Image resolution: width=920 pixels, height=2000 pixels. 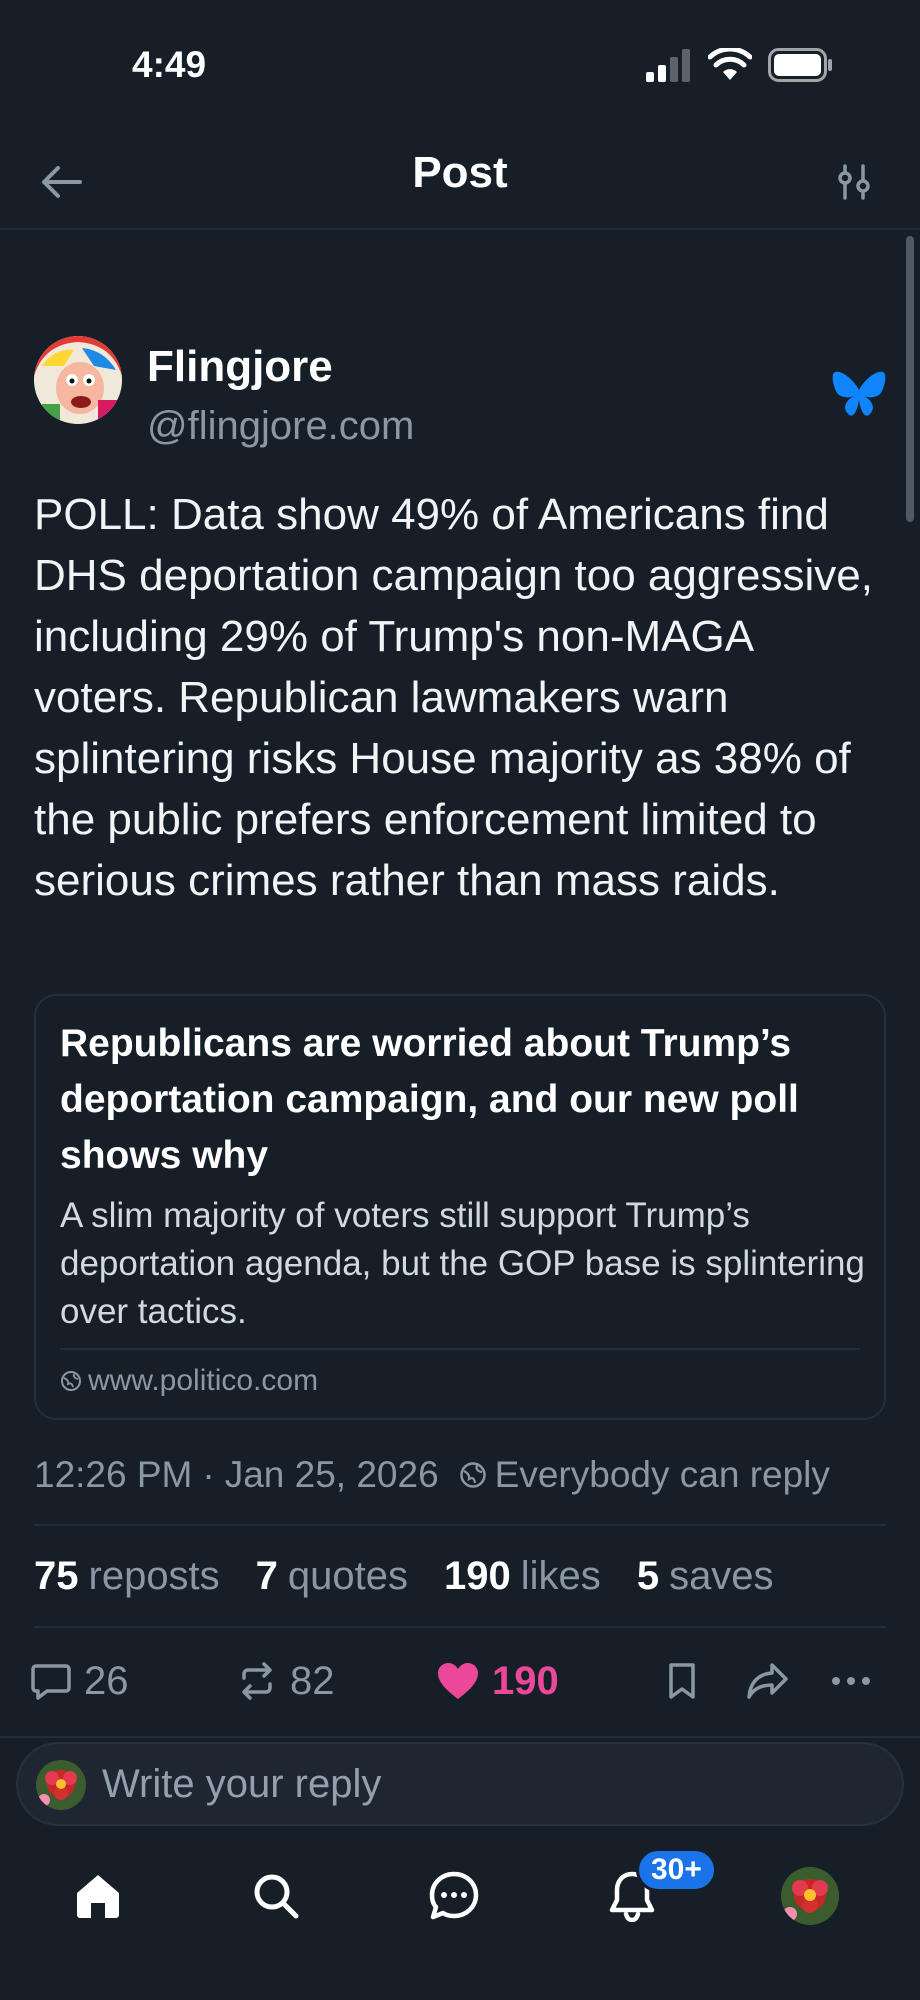 I want to click on link-card-domain: www.politico.com, so click(x=203, y=1380).